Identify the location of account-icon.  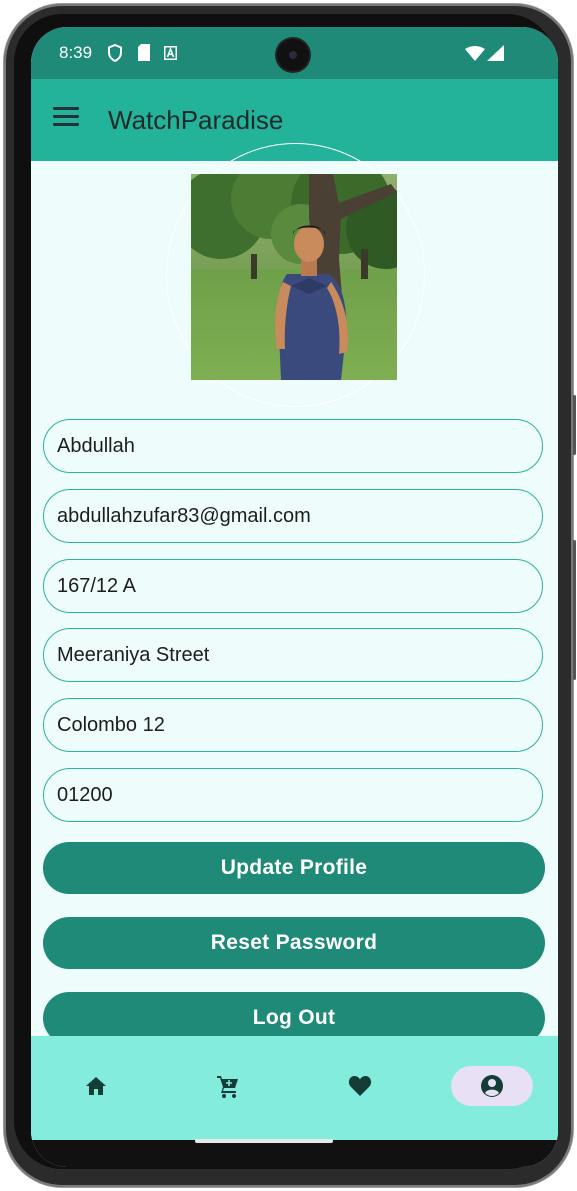
(492, 1086).